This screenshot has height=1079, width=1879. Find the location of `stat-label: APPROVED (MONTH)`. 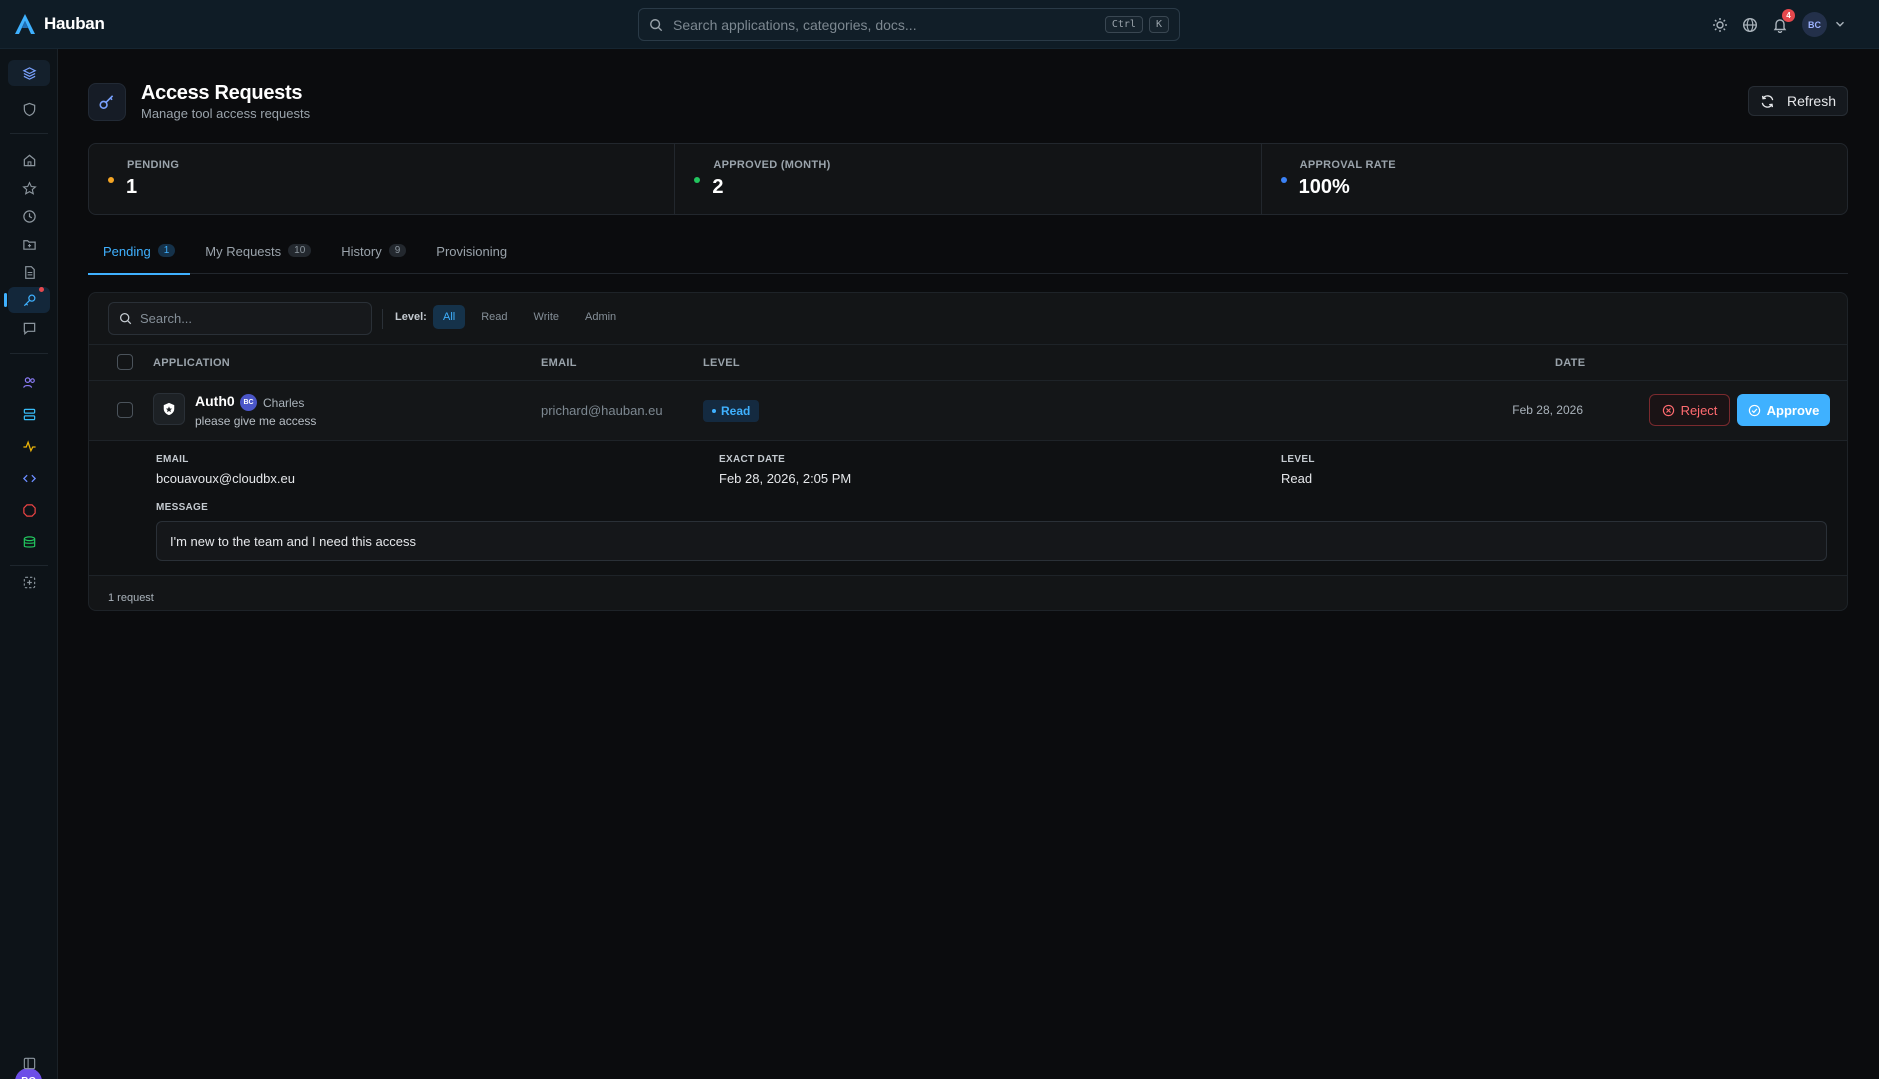

stat-label: APPROVED (MONTH) is located at coordinates (772, 165).